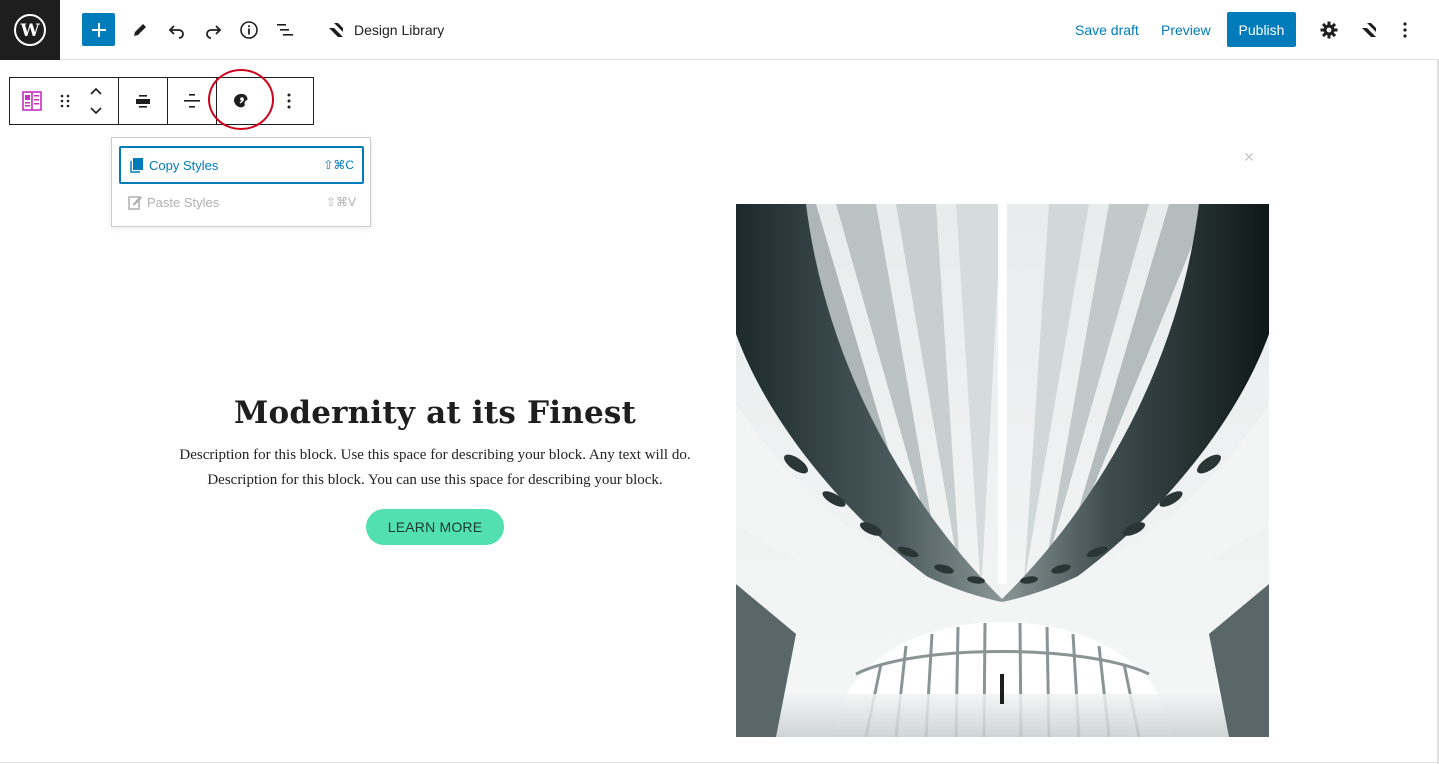 This screenshot has height=764, width=1439. Describe the element at coordinates (184, 165) in the screenshot. I see `copy-styles-label: Copy Styles` at that location.